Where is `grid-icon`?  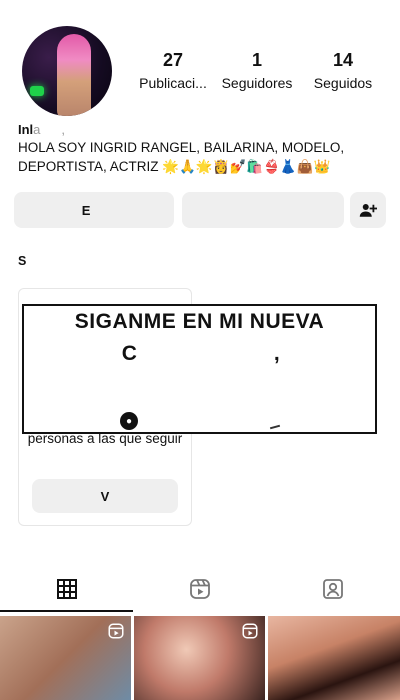 grid-icon is located at coordinates (66, 589).